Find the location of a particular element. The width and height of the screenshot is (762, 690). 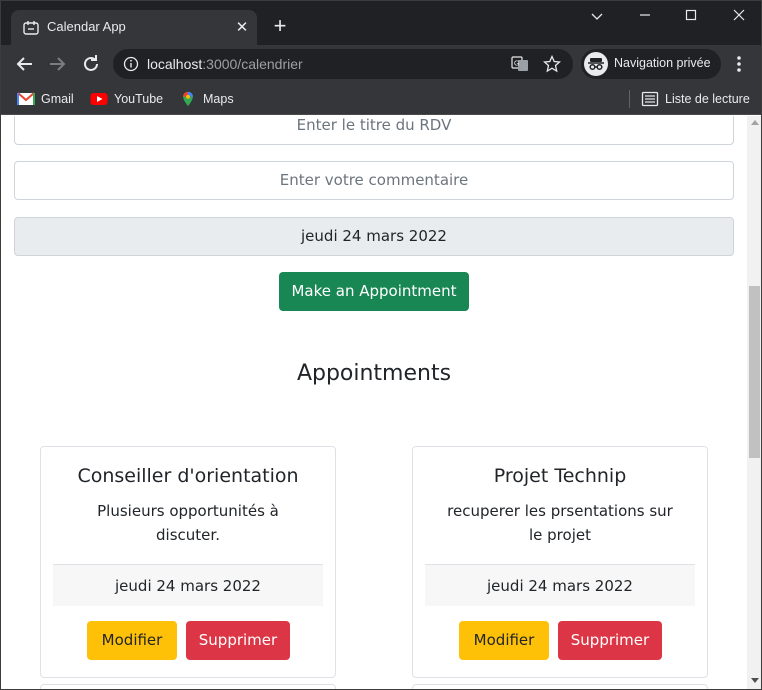

bookmark-gmail: Gmail is located at coordinates (47, 99).